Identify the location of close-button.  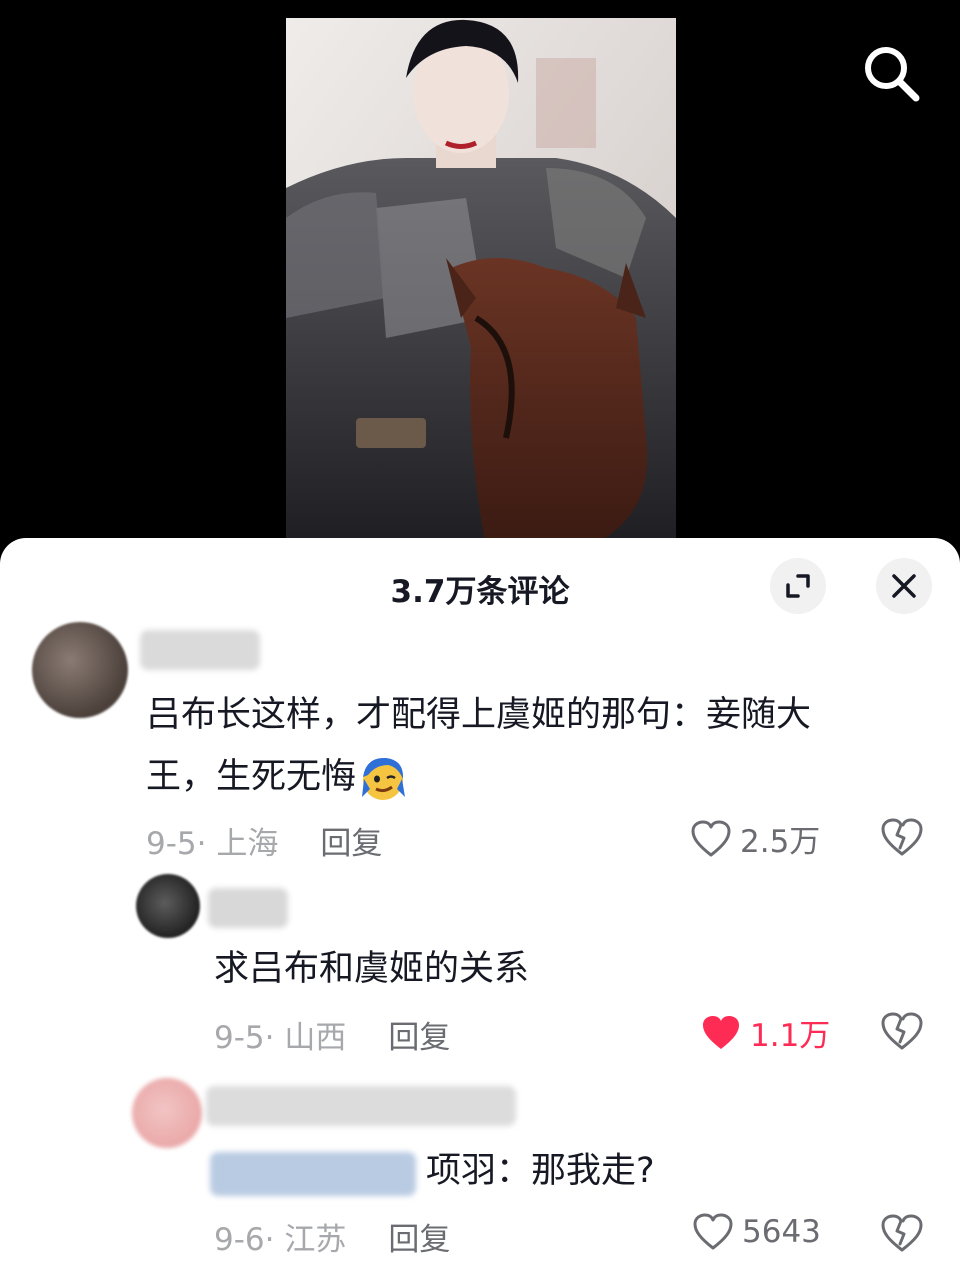
(904, 586).